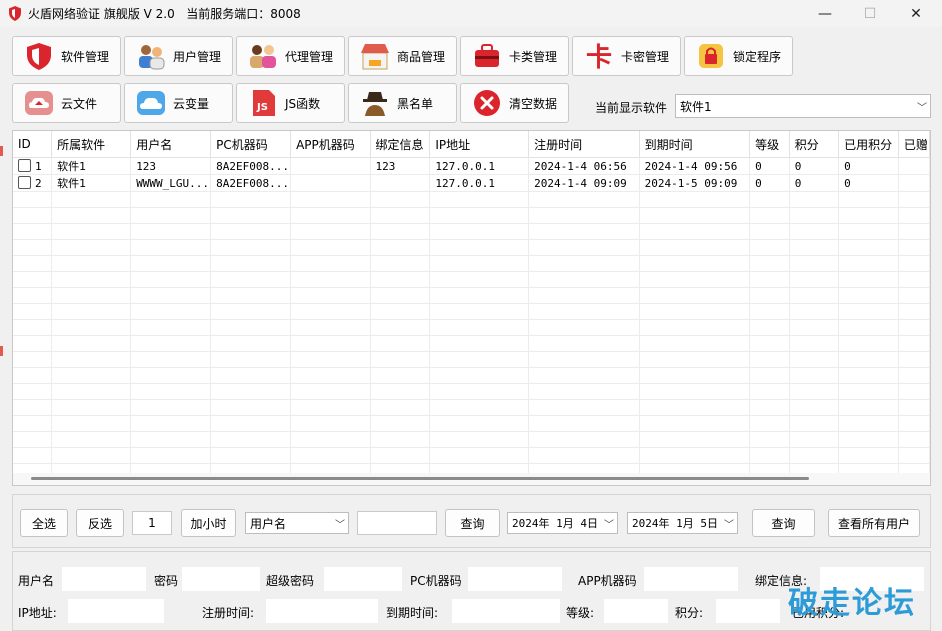  What do you see at coordinates (695, 144) in the screenshot?
I see `col-header-expire-time: 到期时间` at bounding box center [695, 144].